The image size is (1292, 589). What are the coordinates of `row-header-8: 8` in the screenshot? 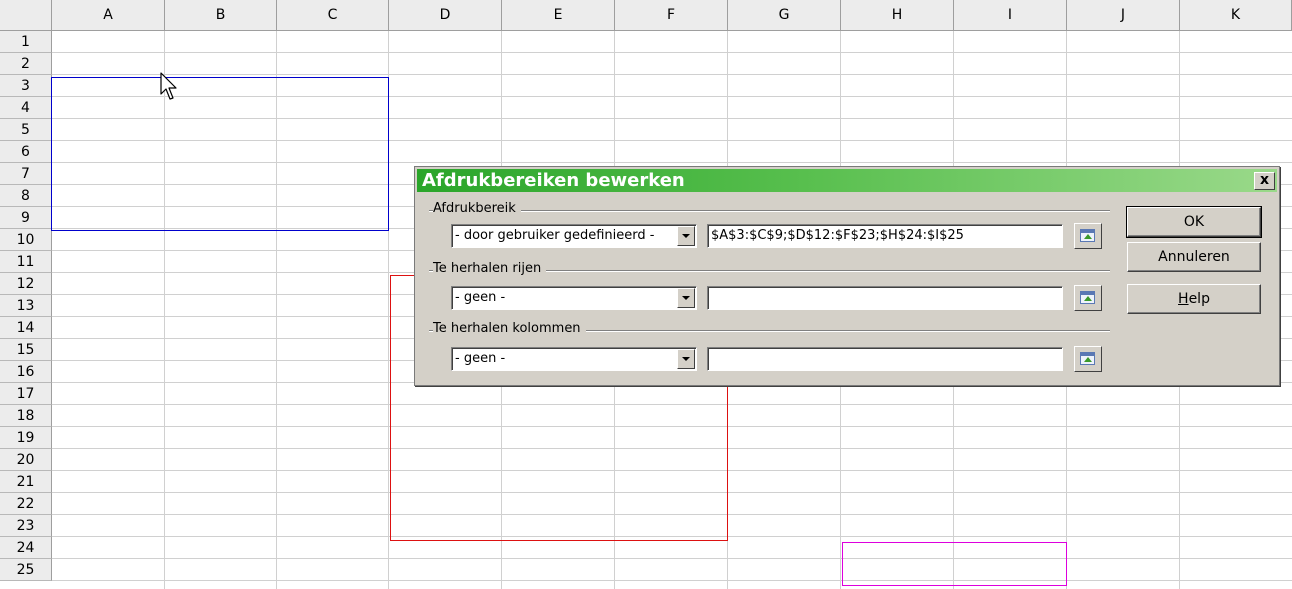 It's located at (26, 196).